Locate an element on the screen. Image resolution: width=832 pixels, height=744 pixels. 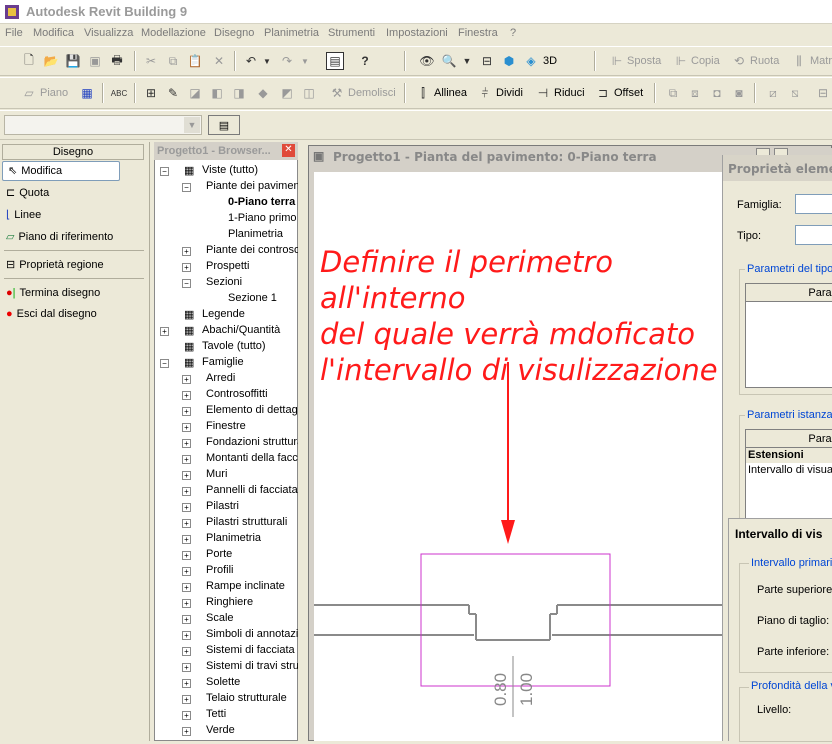
type-properties-icon: ⊞ is located at coordinates (151, 93).